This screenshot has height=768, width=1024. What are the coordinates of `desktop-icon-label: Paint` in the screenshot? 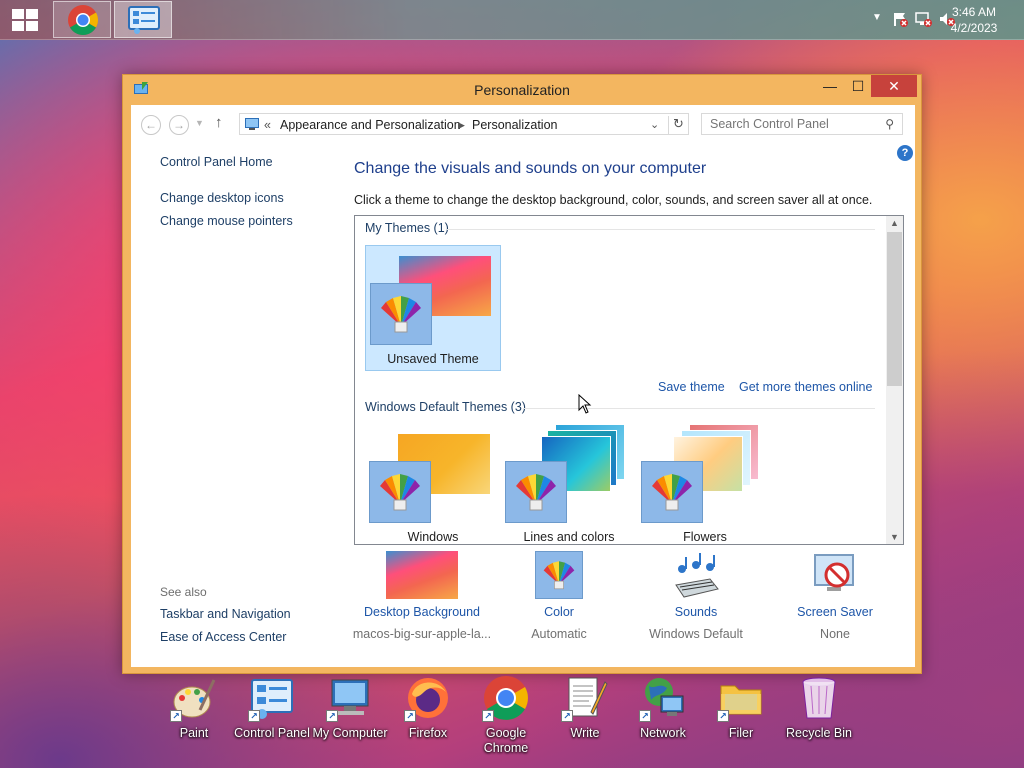 It's located at (194, 733).